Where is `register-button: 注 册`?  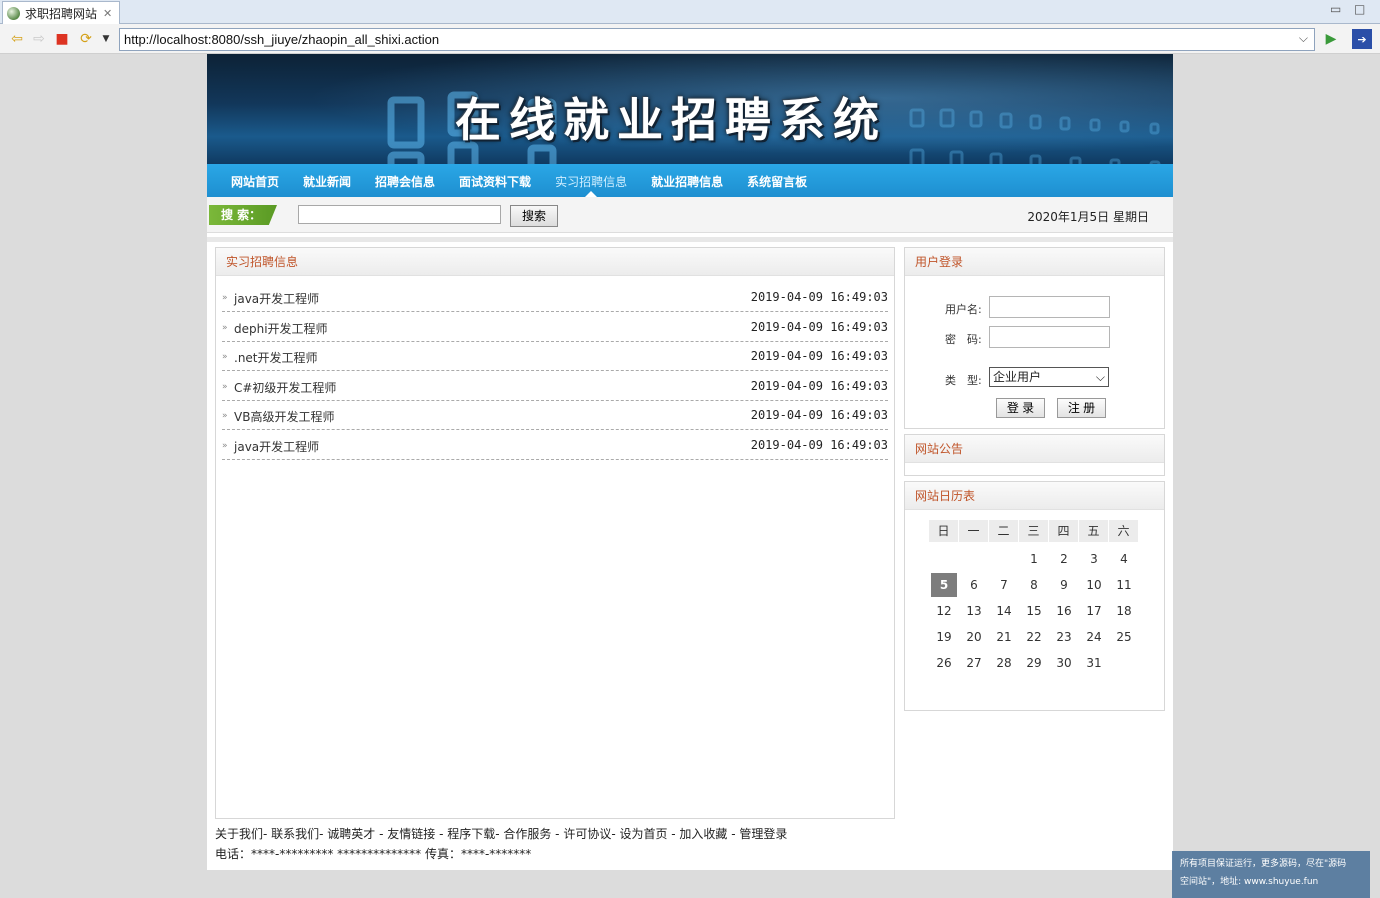 register-button: 注 册 is located at coordinates (1081, 408).